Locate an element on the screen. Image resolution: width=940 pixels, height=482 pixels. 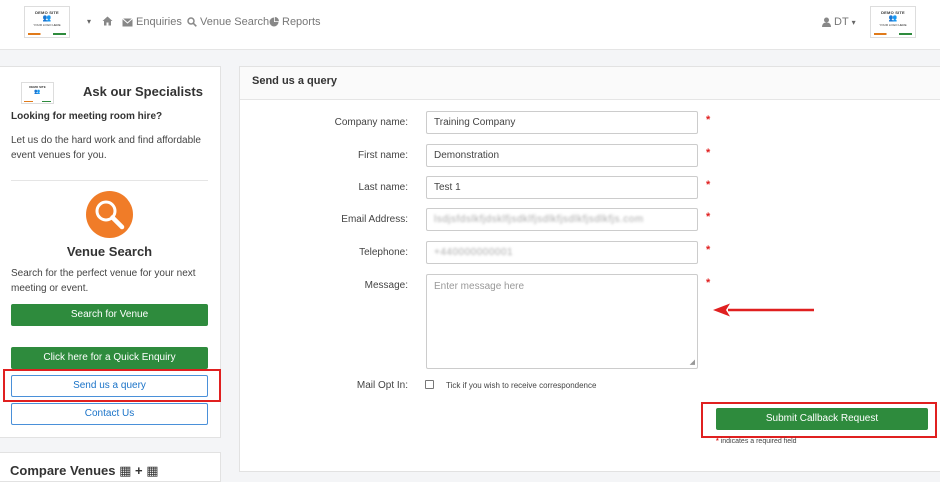
form-header: Send us a query is located at coordinates (590, 83).